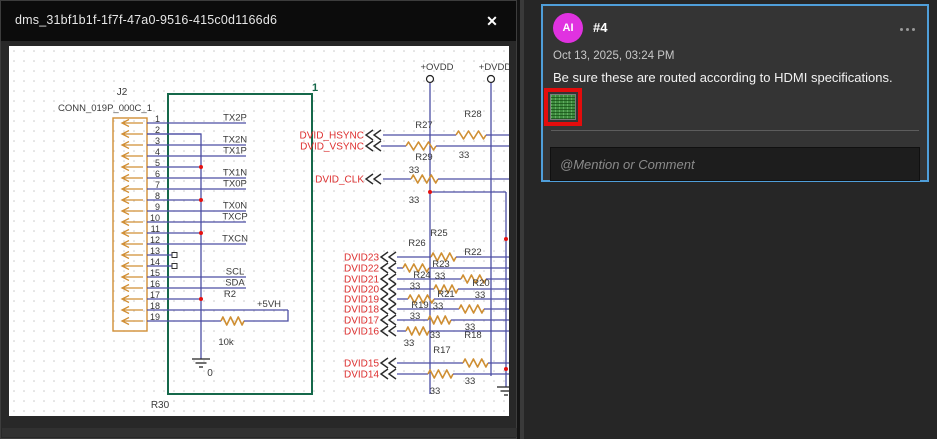  I want to click on svg-text: TXCP, so click(234, 217).